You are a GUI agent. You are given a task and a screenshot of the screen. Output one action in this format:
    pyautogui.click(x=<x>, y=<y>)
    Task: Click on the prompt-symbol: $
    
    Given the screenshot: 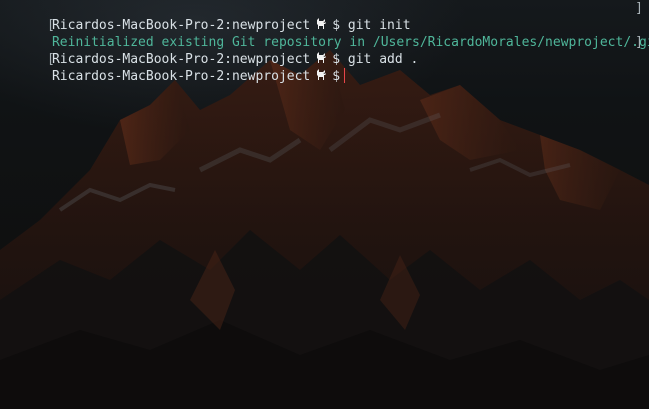 What is the action you would take?
    pyautogui.click(x=336, y=76)
    